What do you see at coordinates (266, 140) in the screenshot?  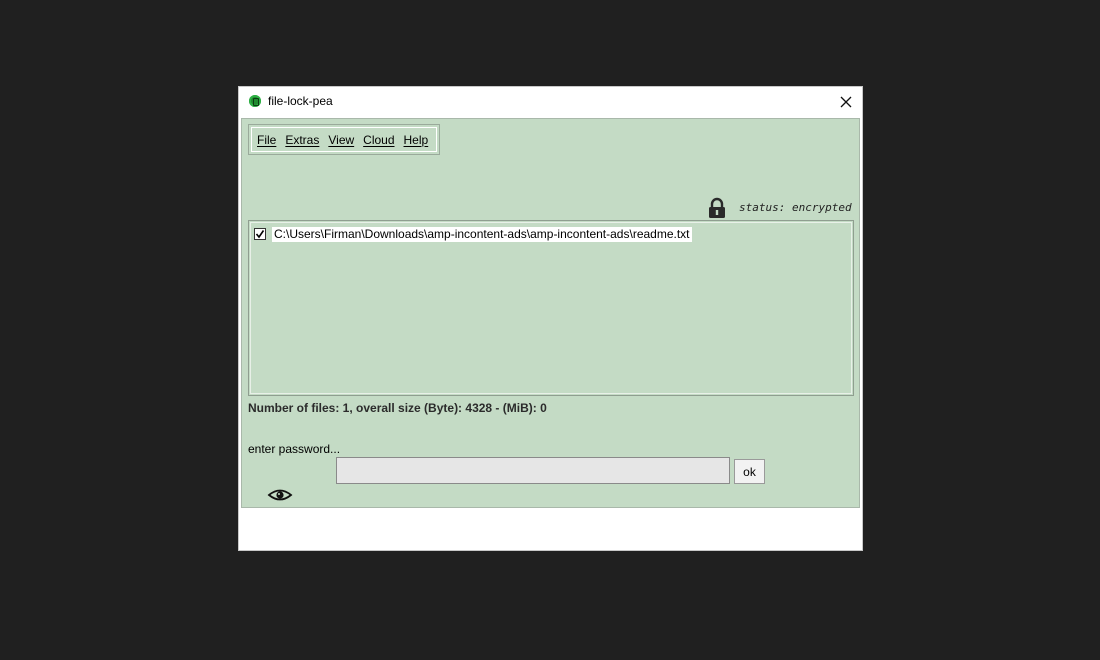 I see `menu-file: File` at bounding box center [266, 140].